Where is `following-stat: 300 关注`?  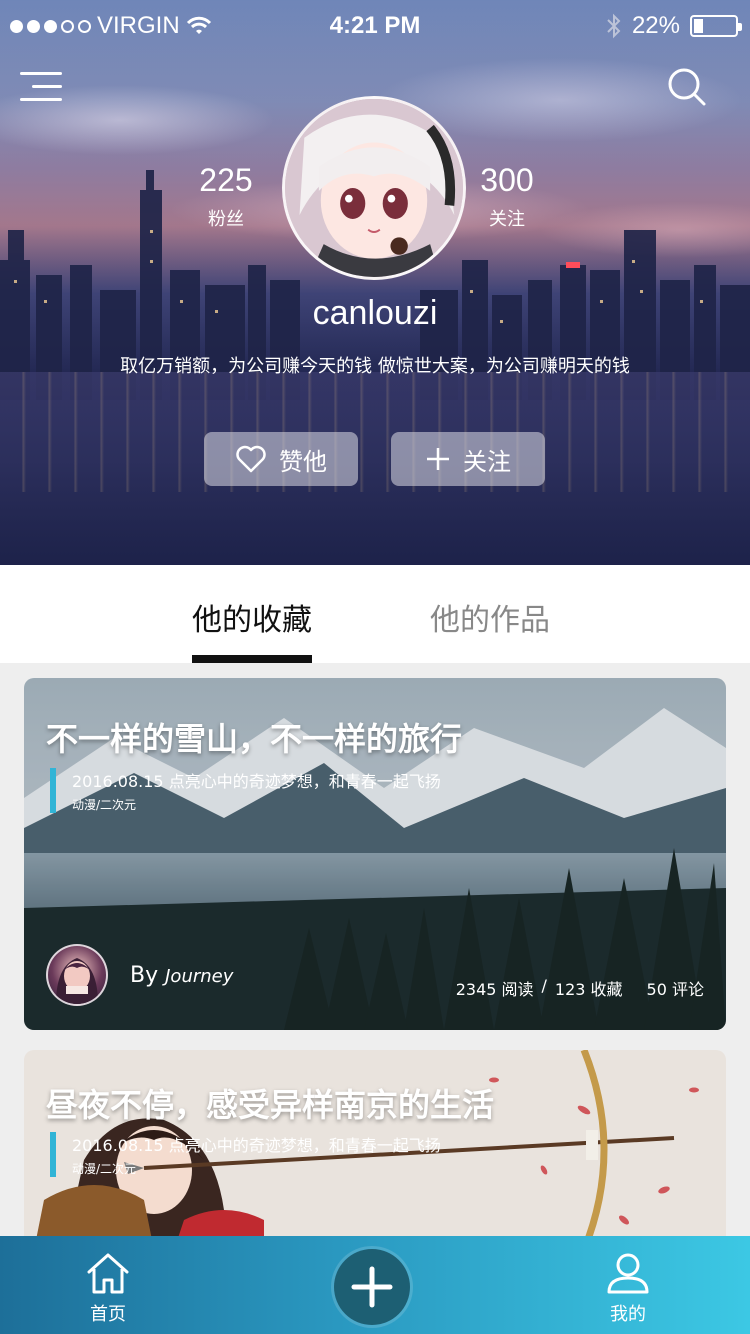
following-stat: 300 关注 is located at coordinates (507, 196).